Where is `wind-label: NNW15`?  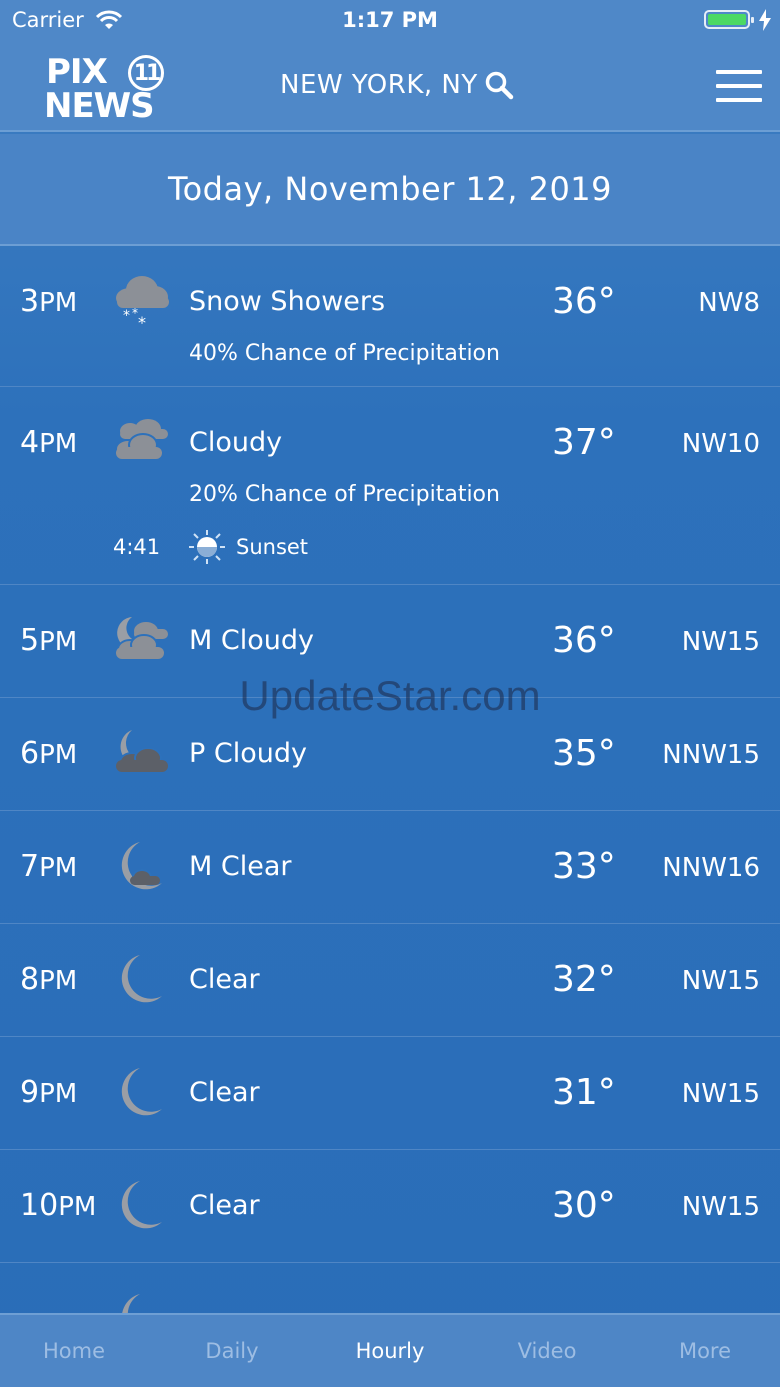
wind-label: NNW15 is located at coordinates (711, 755).